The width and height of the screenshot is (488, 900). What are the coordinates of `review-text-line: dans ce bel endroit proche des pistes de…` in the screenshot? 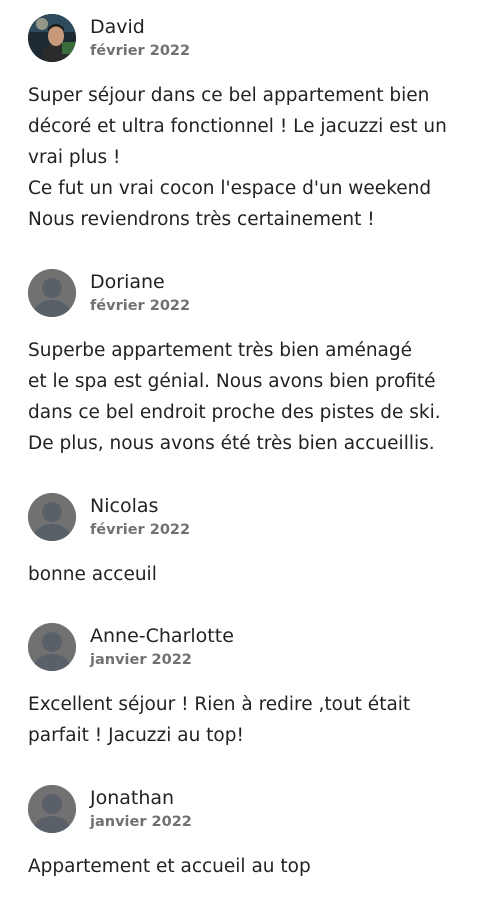 It's located at (234, 412).